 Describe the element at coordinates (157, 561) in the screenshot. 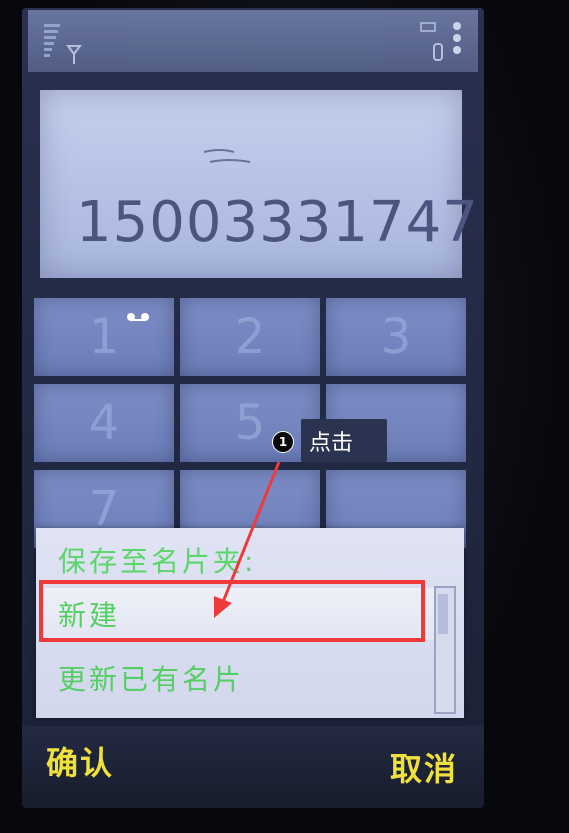

I see `menu-title: 保存至名片夹:` at that location.